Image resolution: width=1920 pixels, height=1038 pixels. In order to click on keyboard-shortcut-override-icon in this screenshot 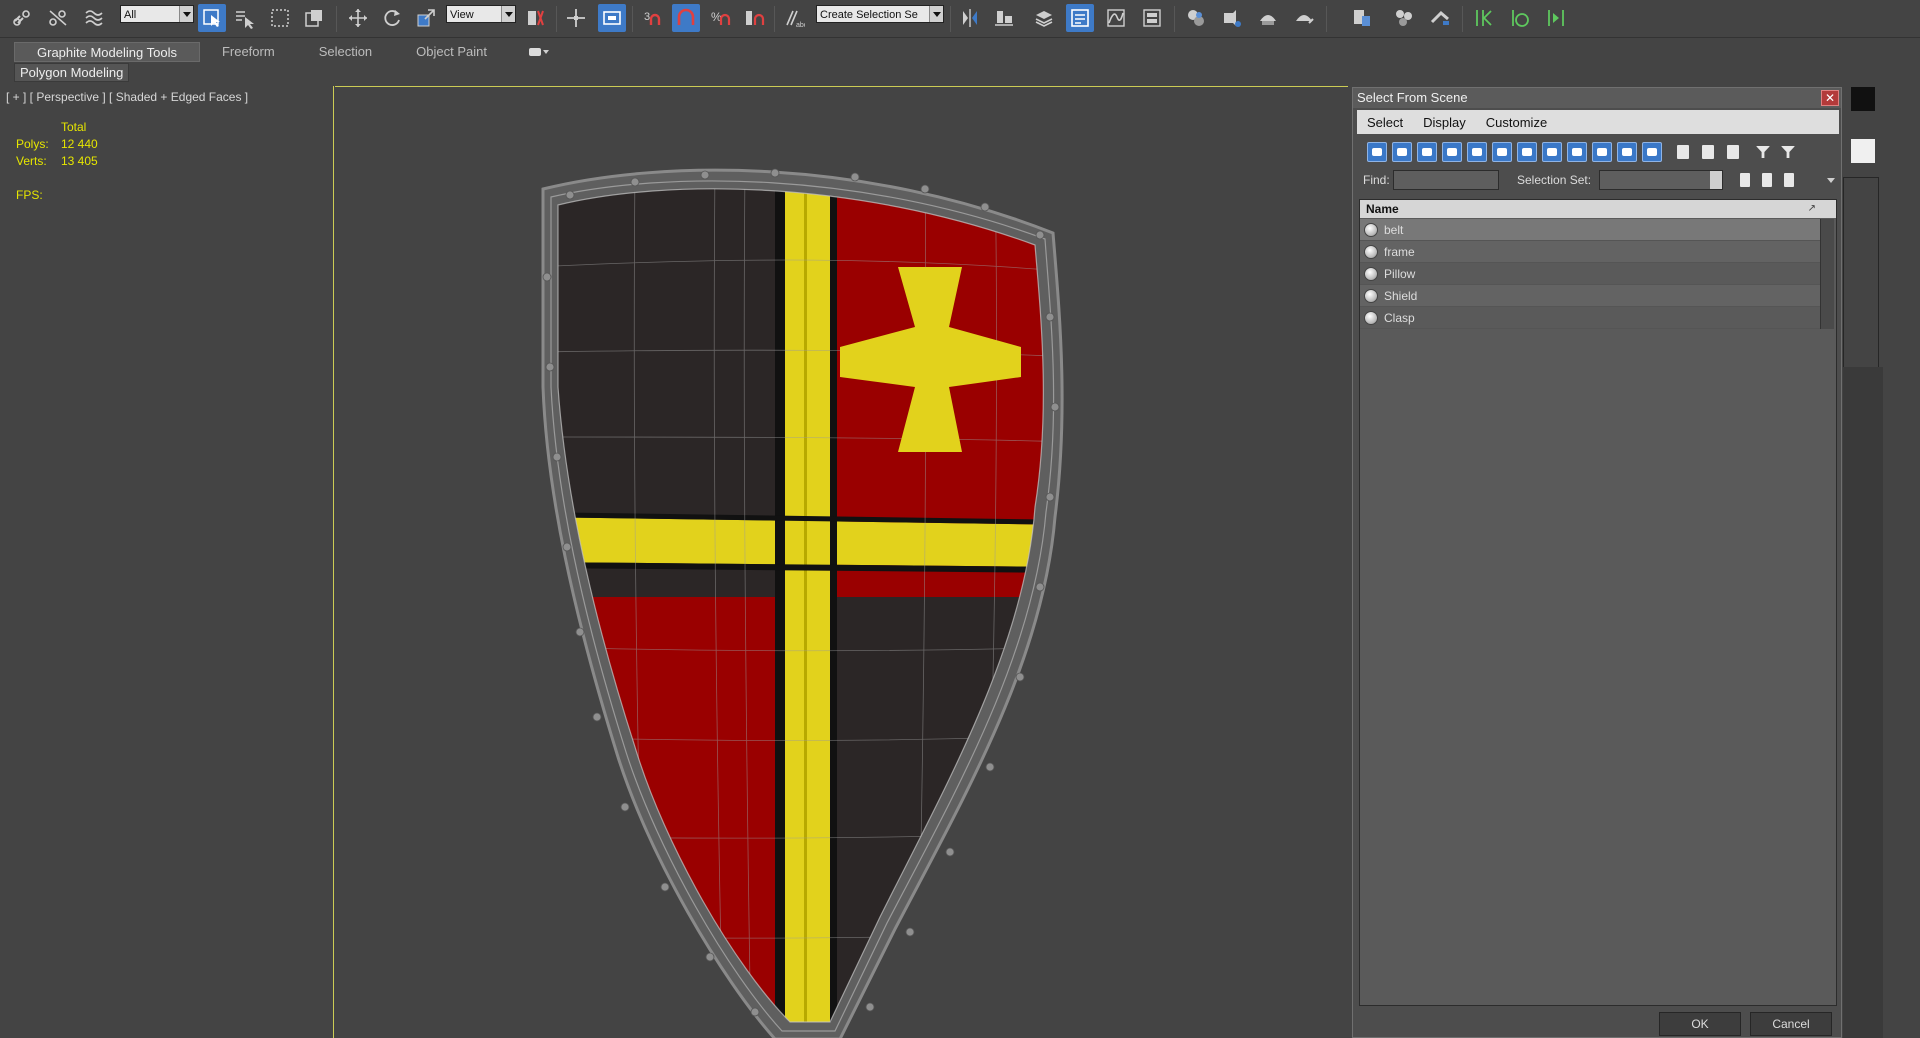, I will do `click(612, 18)`.